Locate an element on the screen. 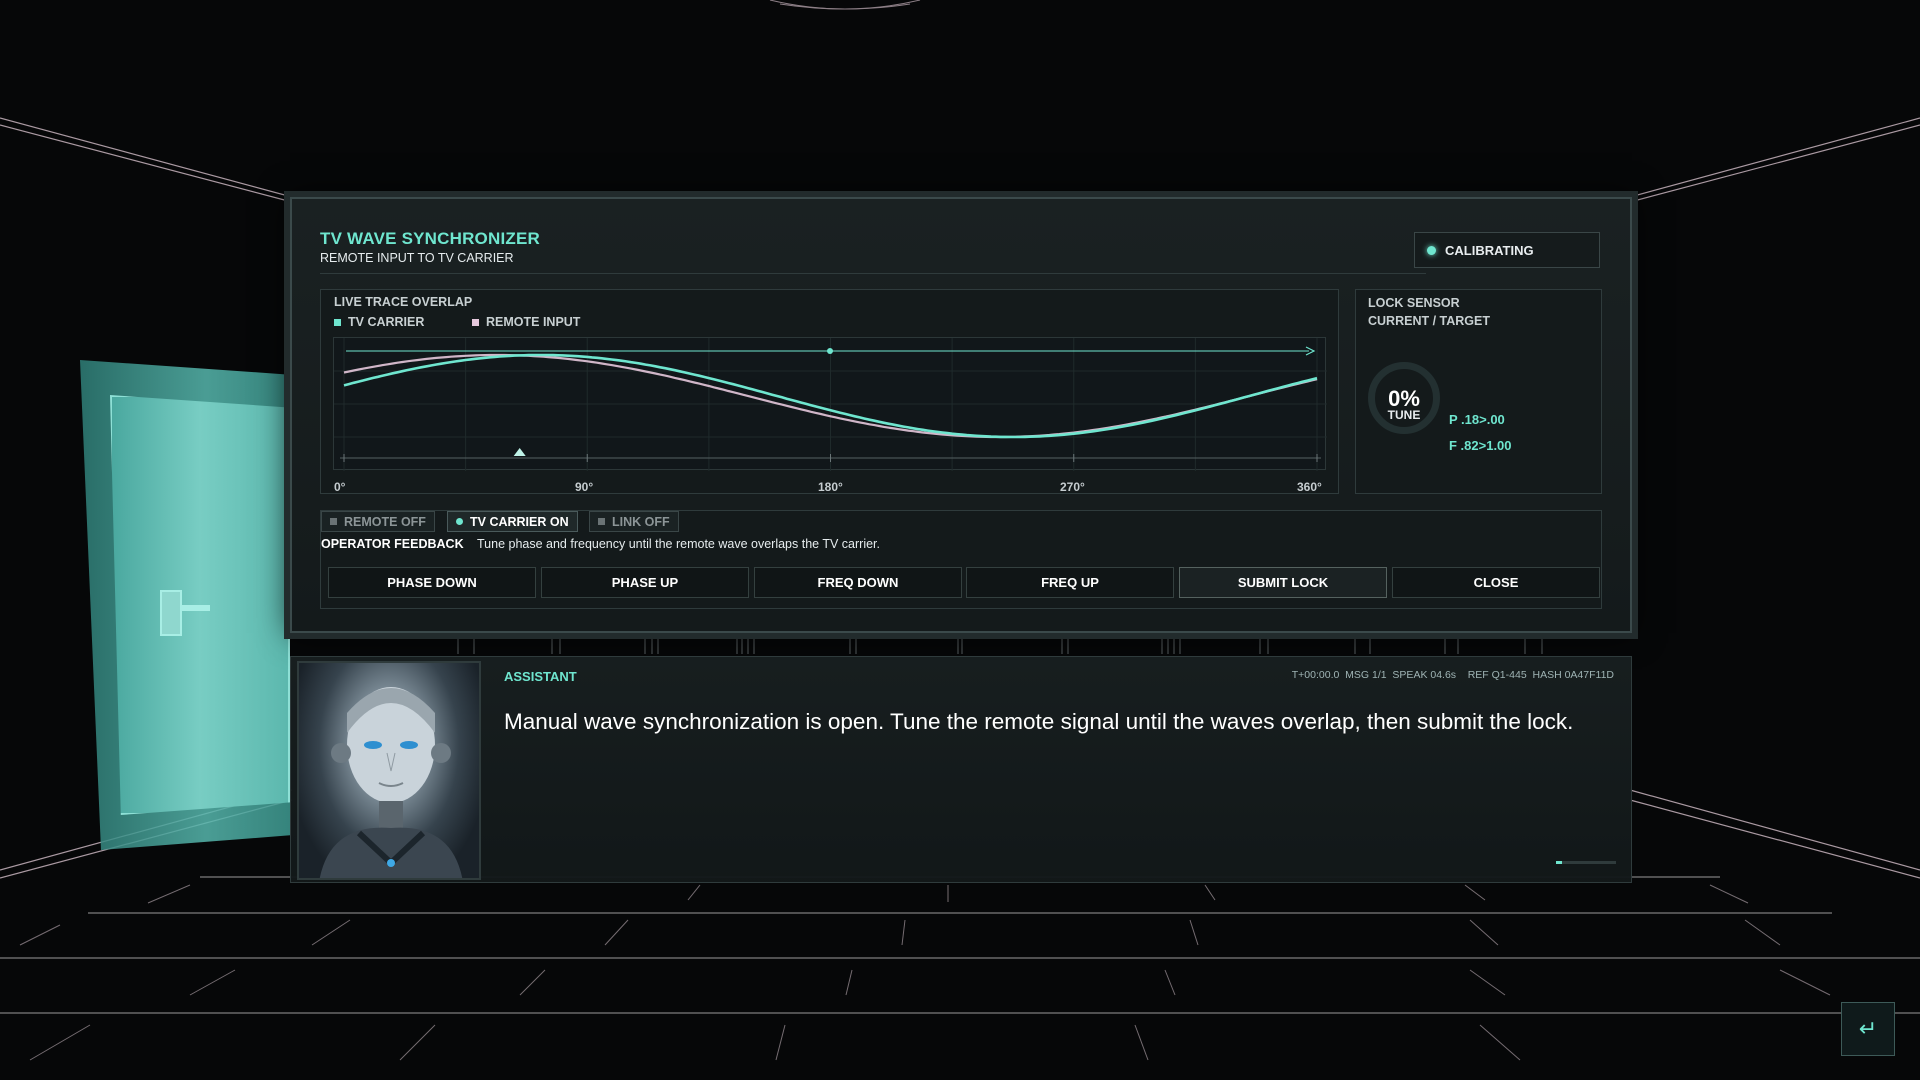  legend-remote-input: REMOTE INPUT is located at coordinates (526, 322).